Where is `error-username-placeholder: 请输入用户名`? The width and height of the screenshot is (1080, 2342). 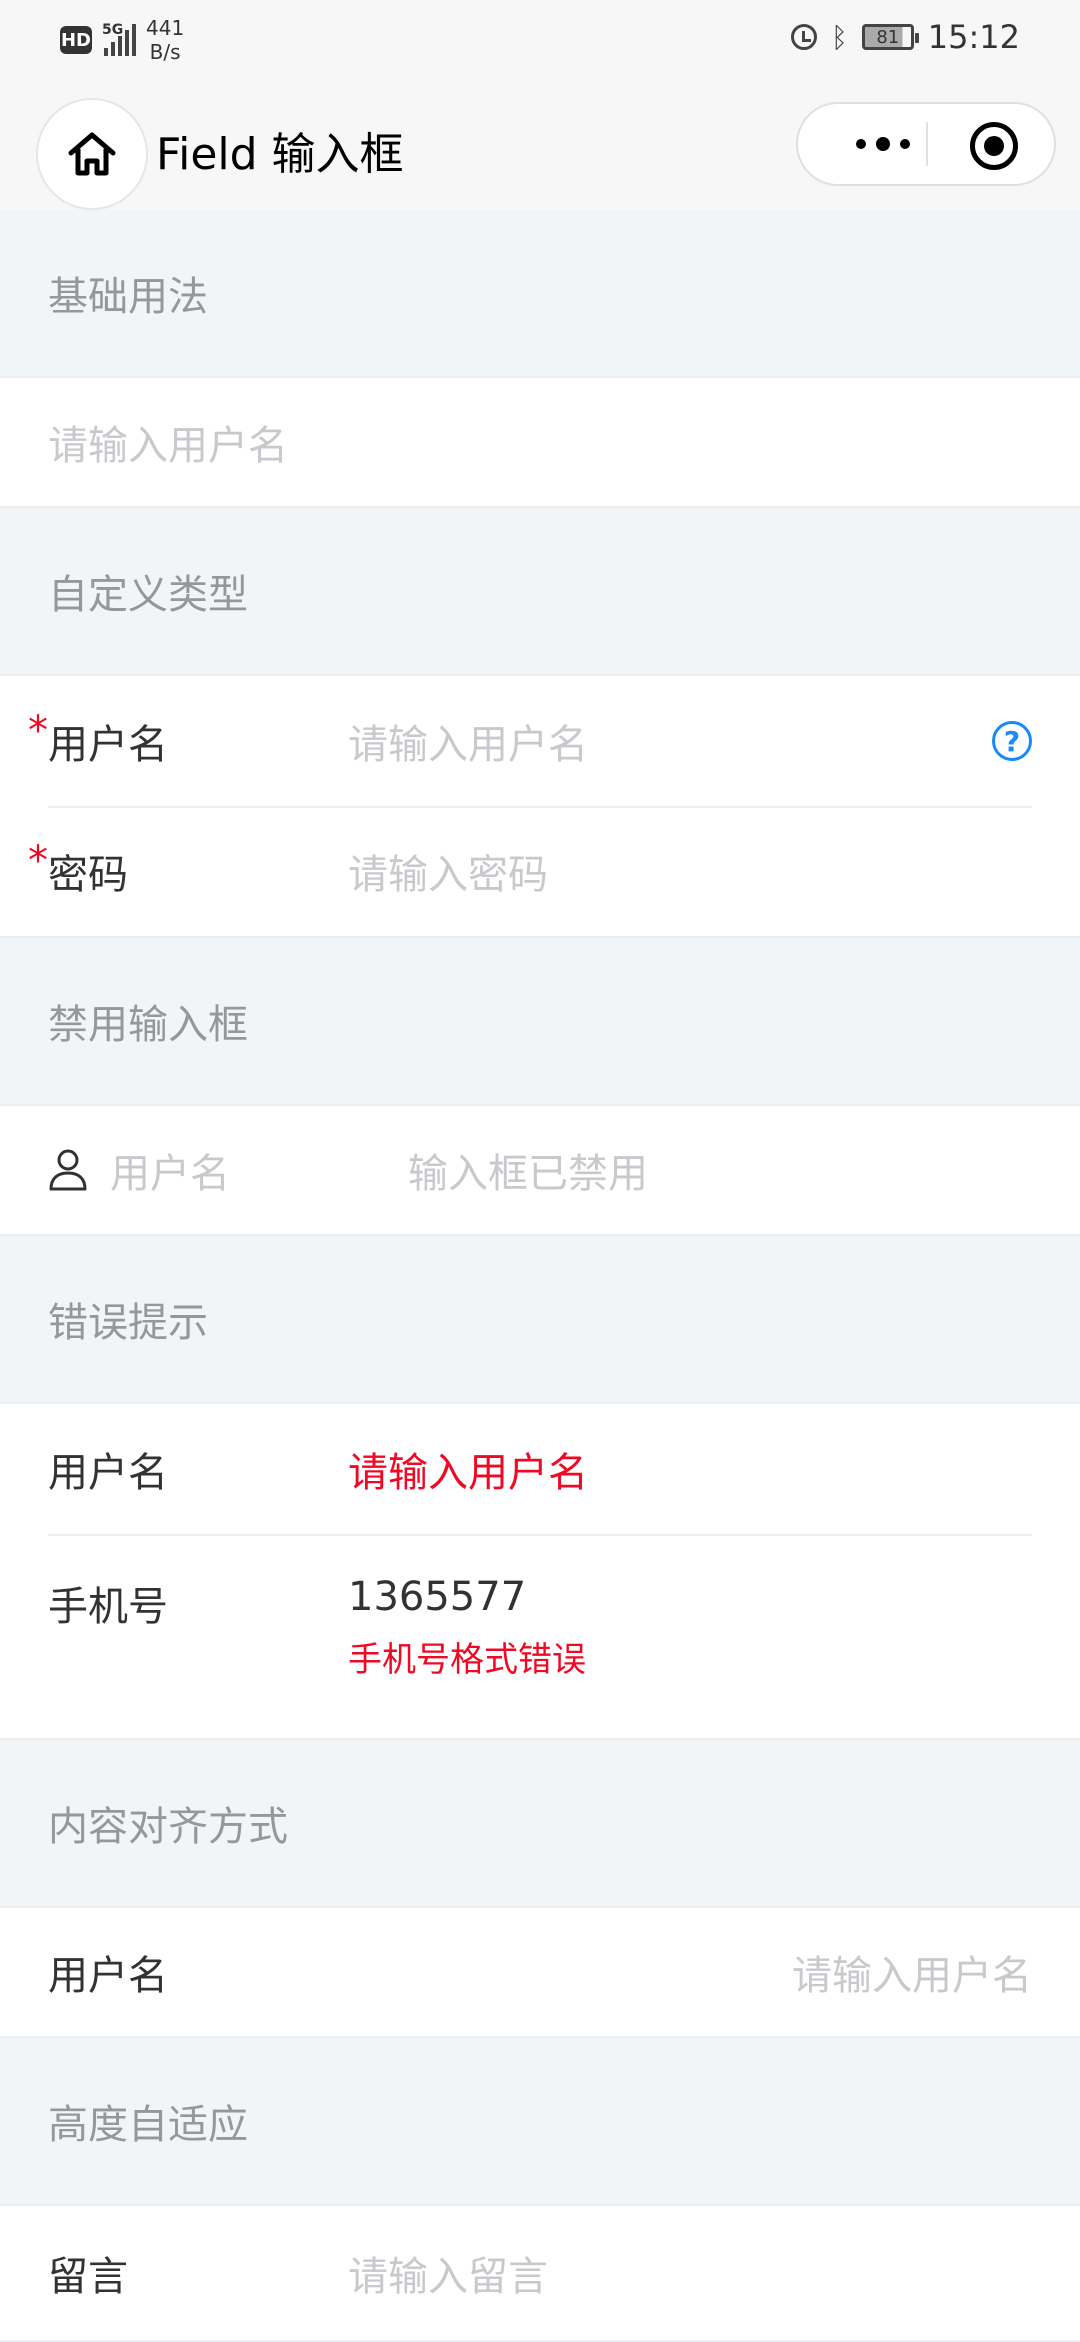
error-username-placeholder: 请输入用户名 is located at coordinates (468, 1473).